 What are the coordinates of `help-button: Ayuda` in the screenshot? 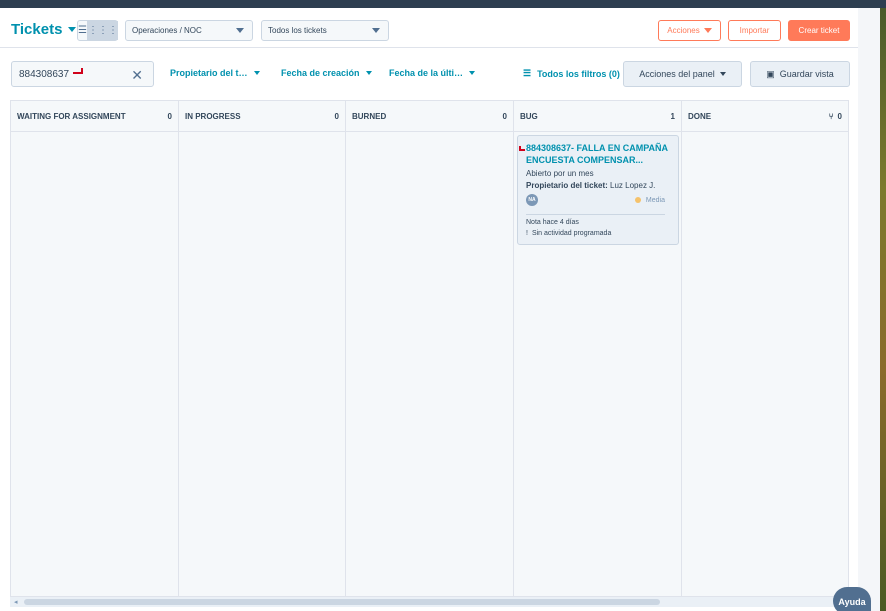 It's located at (852, 599).